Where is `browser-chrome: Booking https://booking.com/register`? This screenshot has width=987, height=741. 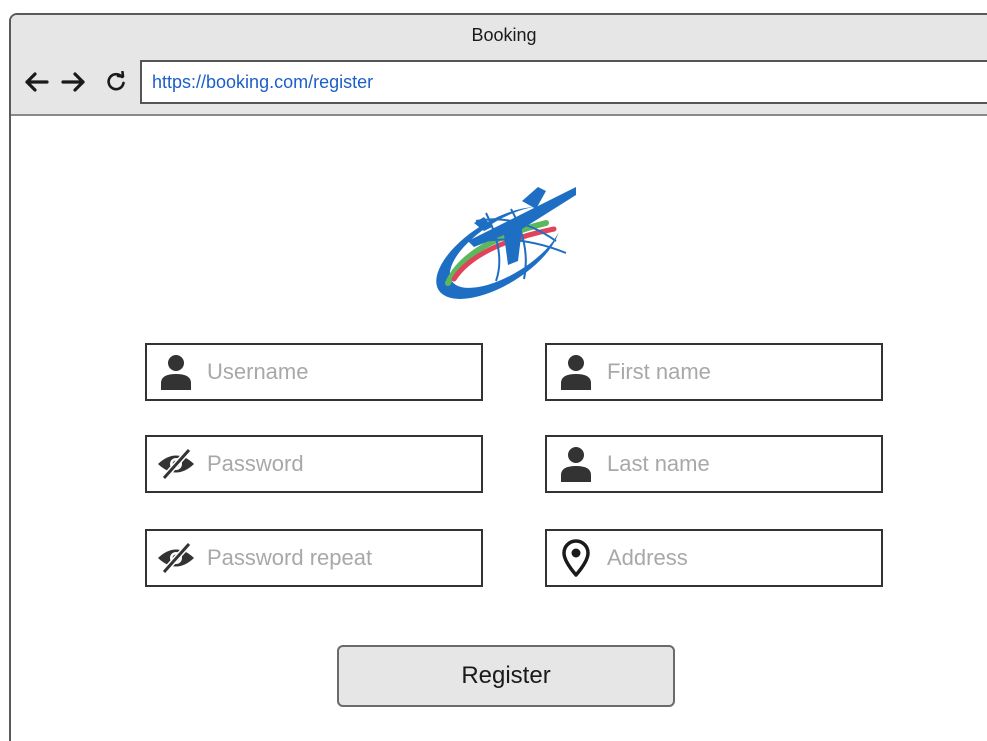 browser-chrome: Booking https://booking.com/register is located at coordinates (499, 65).